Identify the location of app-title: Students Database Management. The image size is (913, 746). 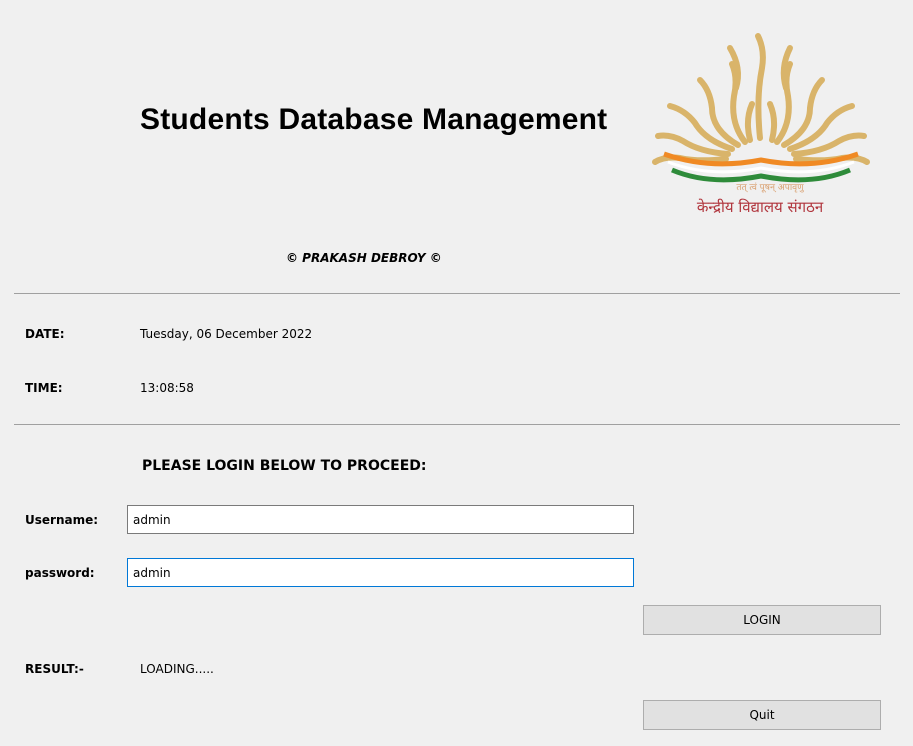
(374, 119).